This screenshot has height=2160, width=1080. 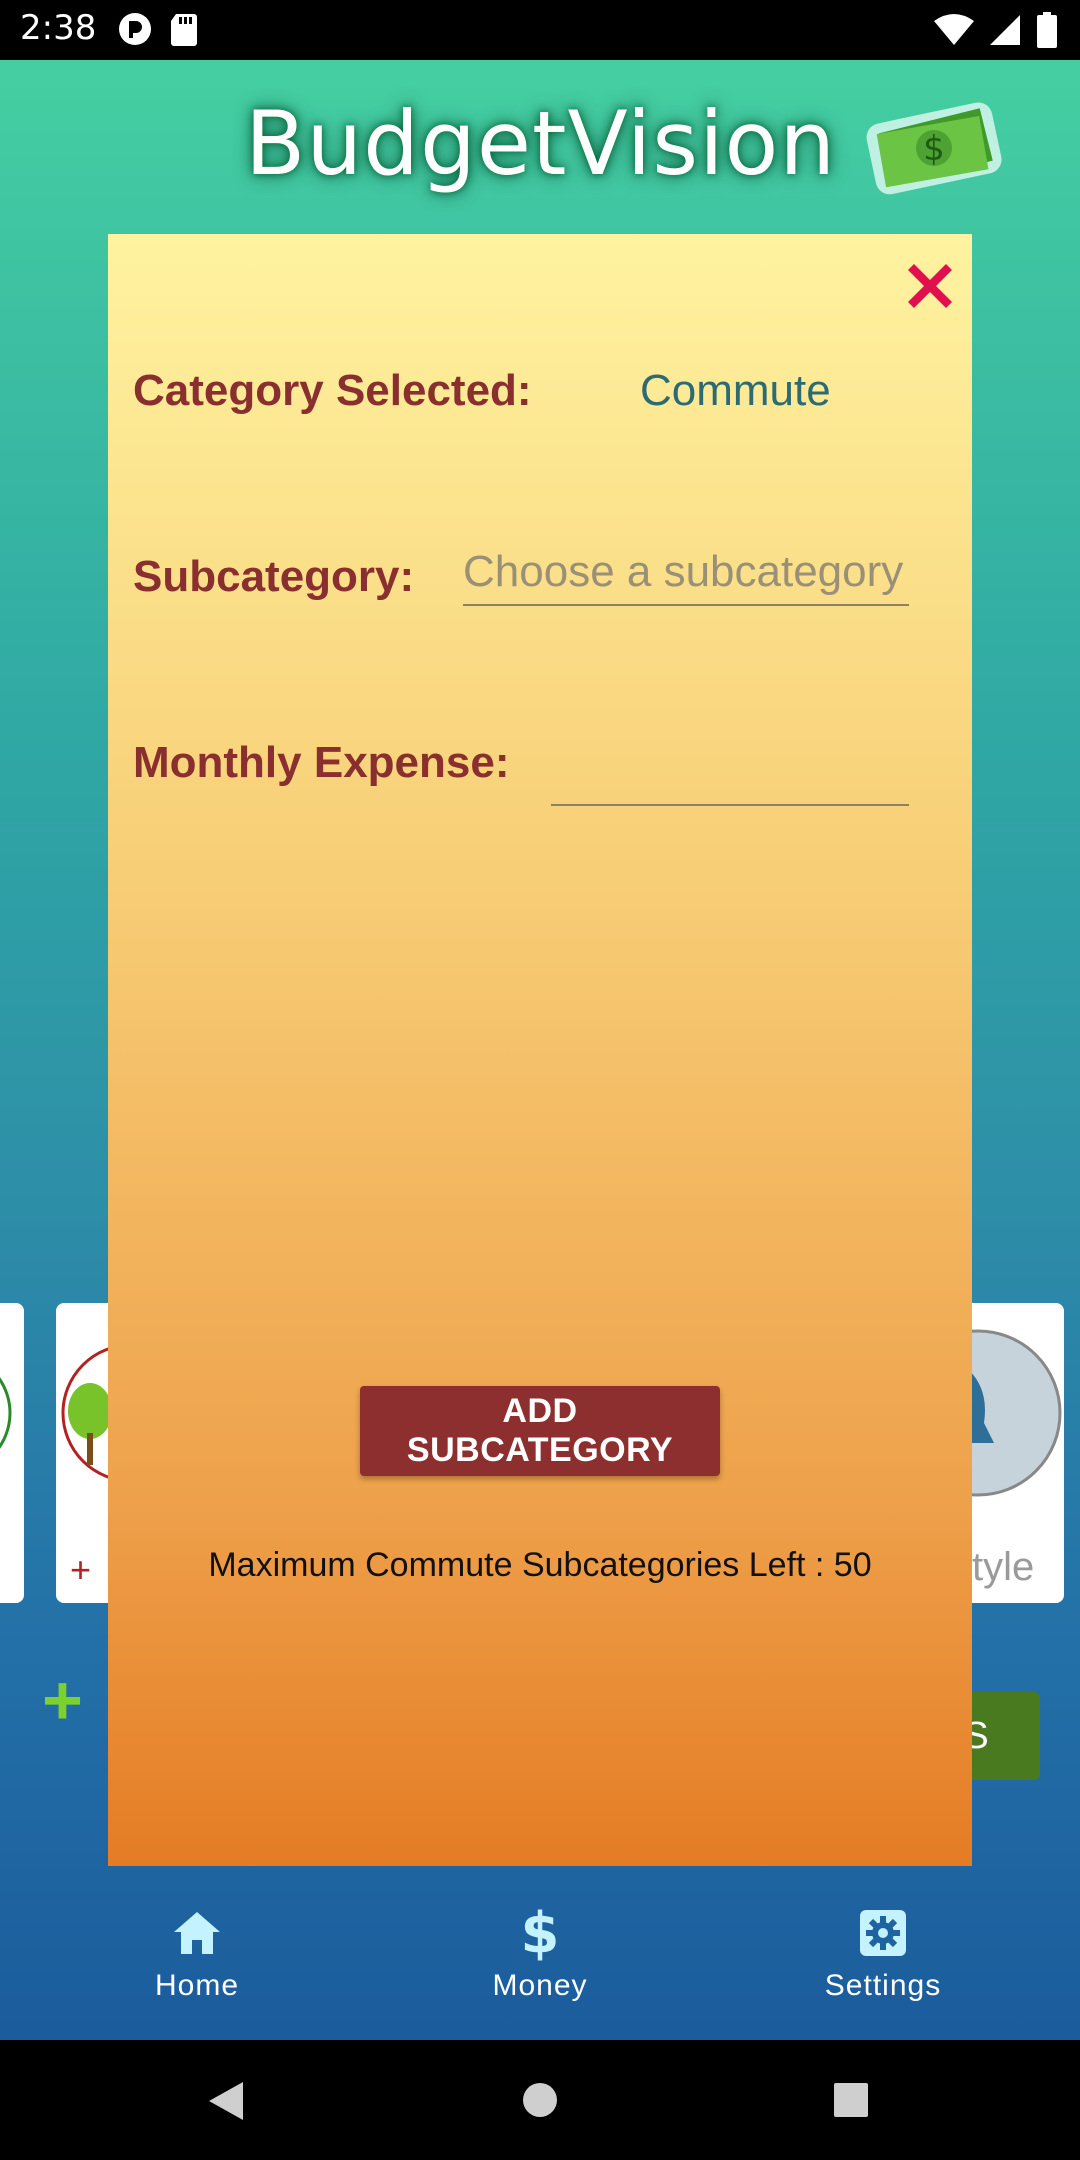 I want to click on wifi-icon, so click(x=954, y=29).